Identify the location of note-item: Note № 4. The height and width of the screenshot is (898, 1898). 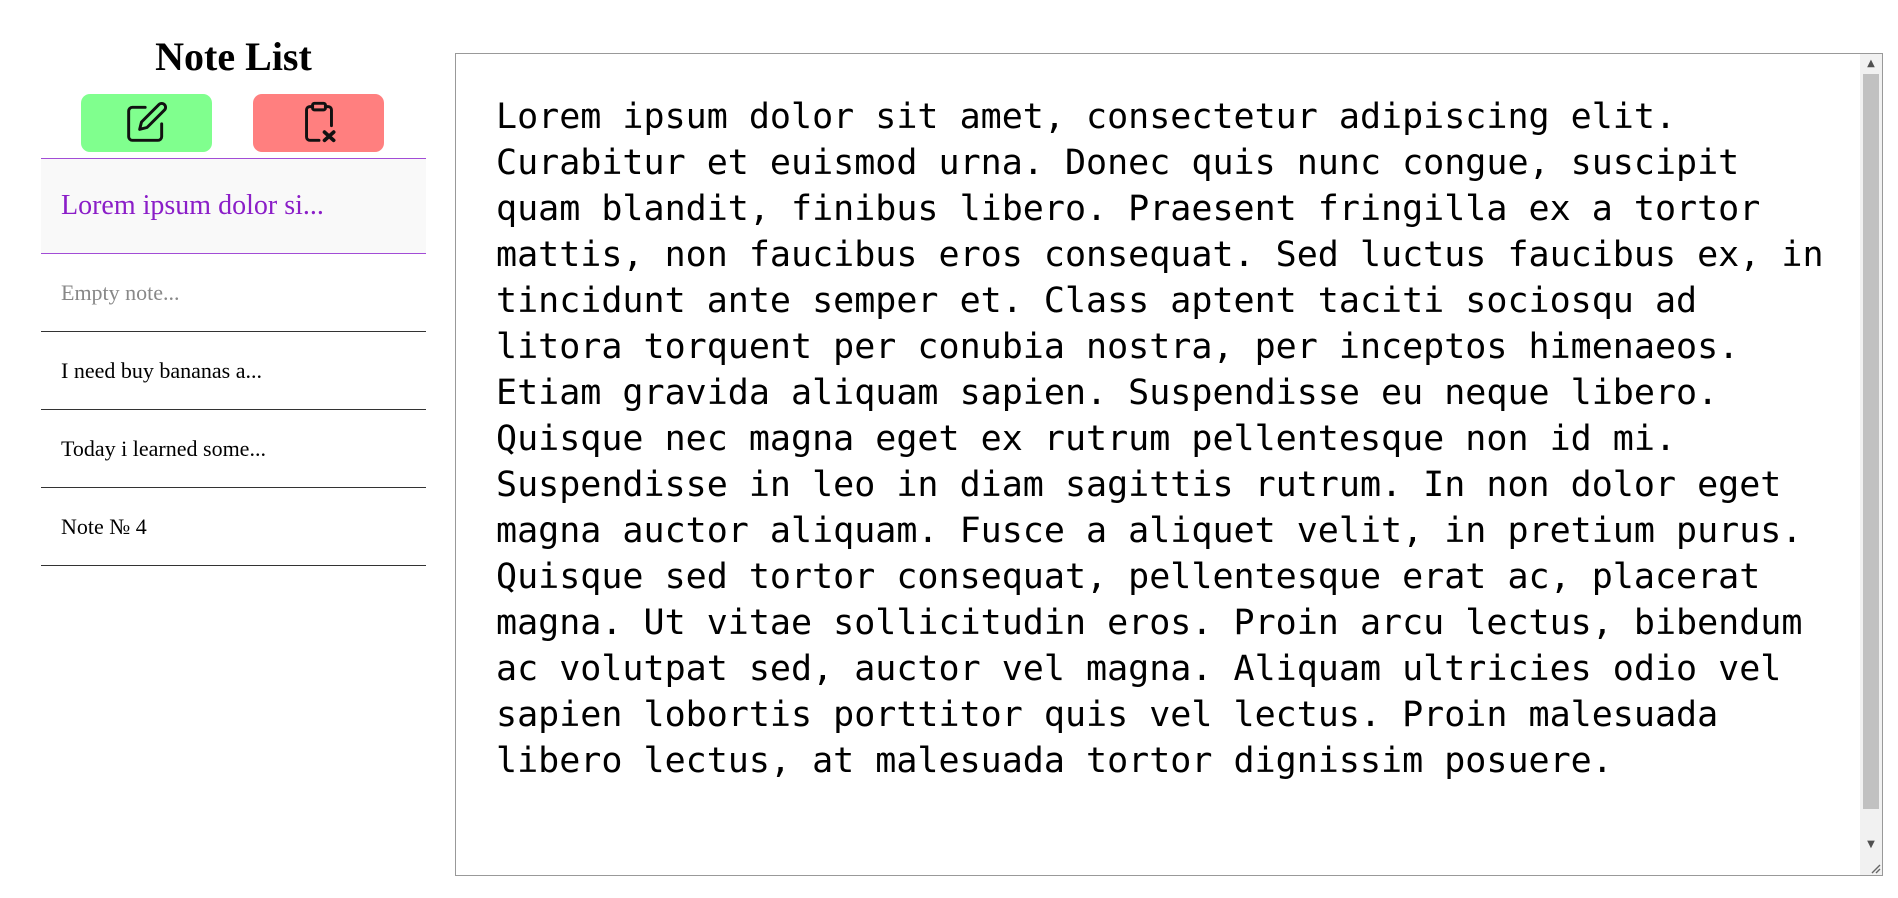
(233, 527).